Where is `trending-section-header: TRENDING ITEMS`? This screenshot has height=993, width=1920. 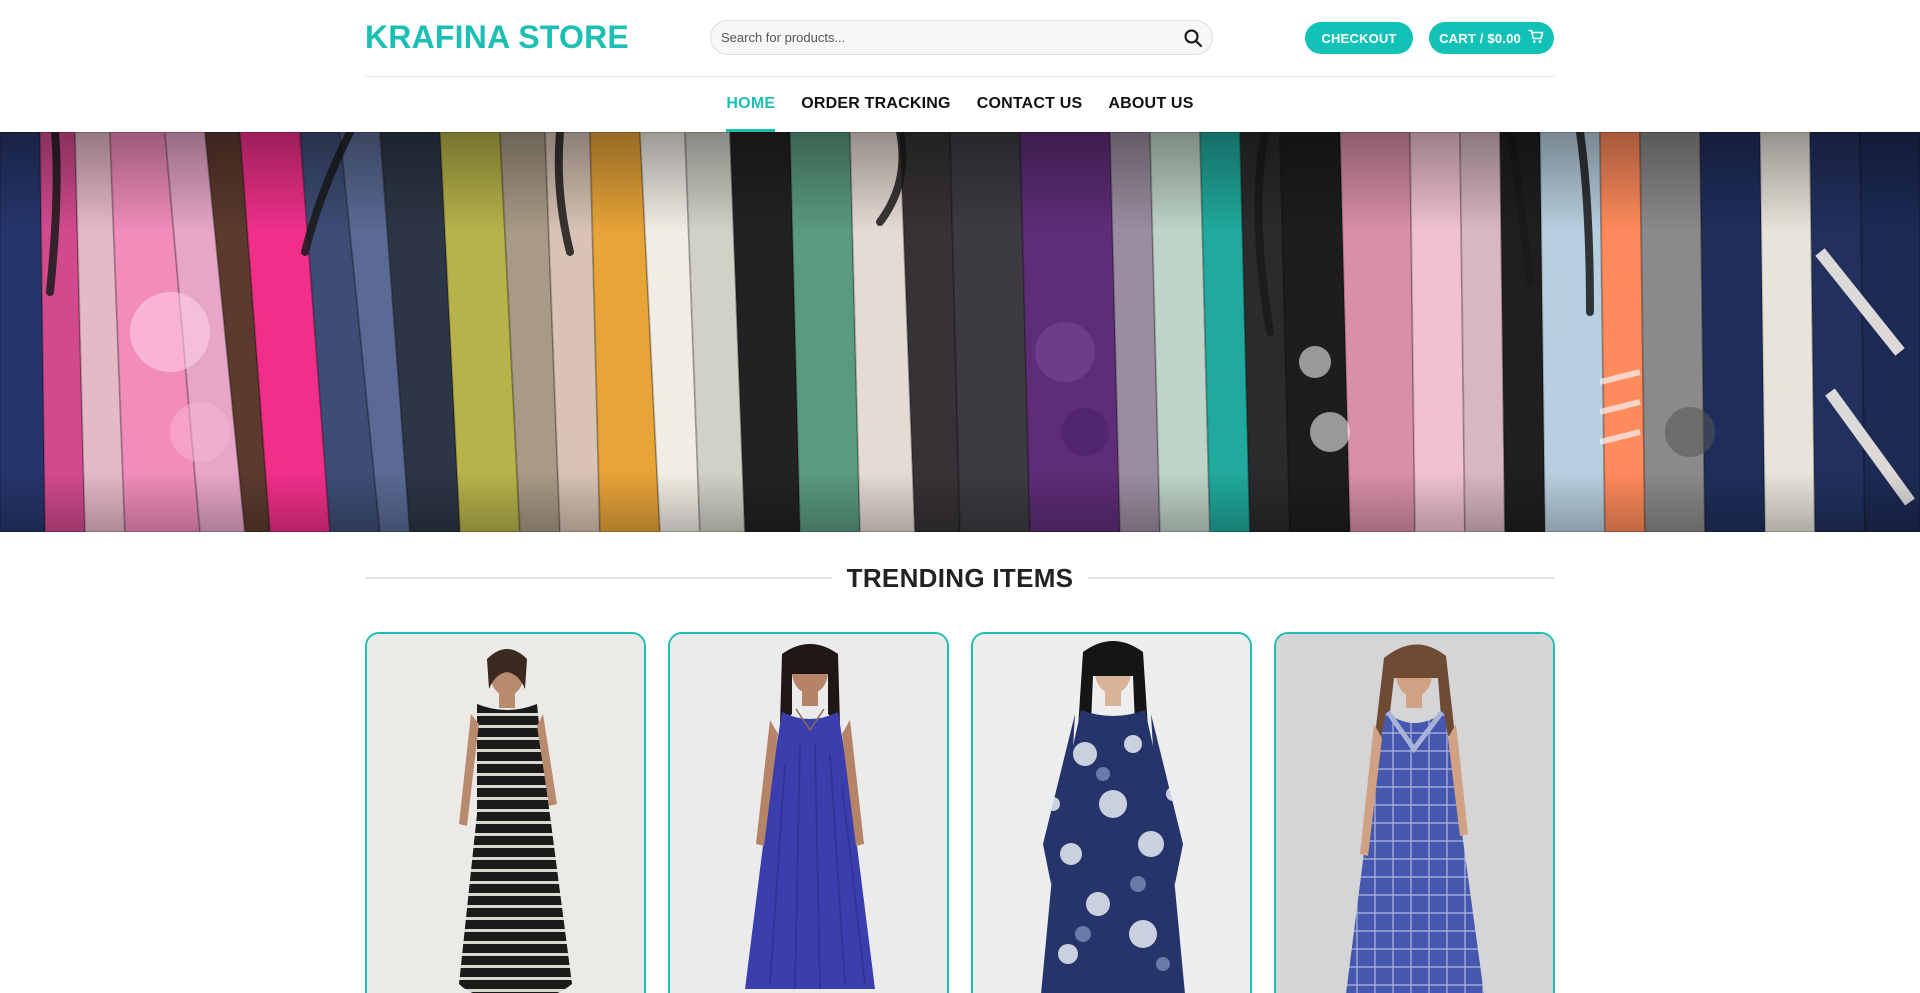 trending-section-header: TRENDING ITEMS is located at coordinates (960, 578).